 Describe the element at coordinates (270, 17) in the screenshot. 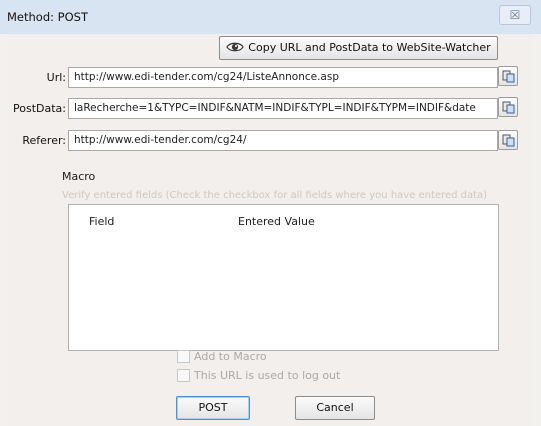

I see `title-bar: Method: POST ☒` at that location.